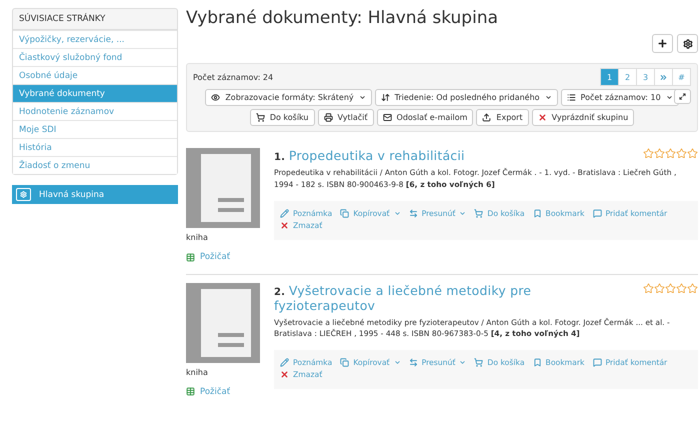 This screenshot has height=432, width=700. I want to click on add-button, so click(662, 43).